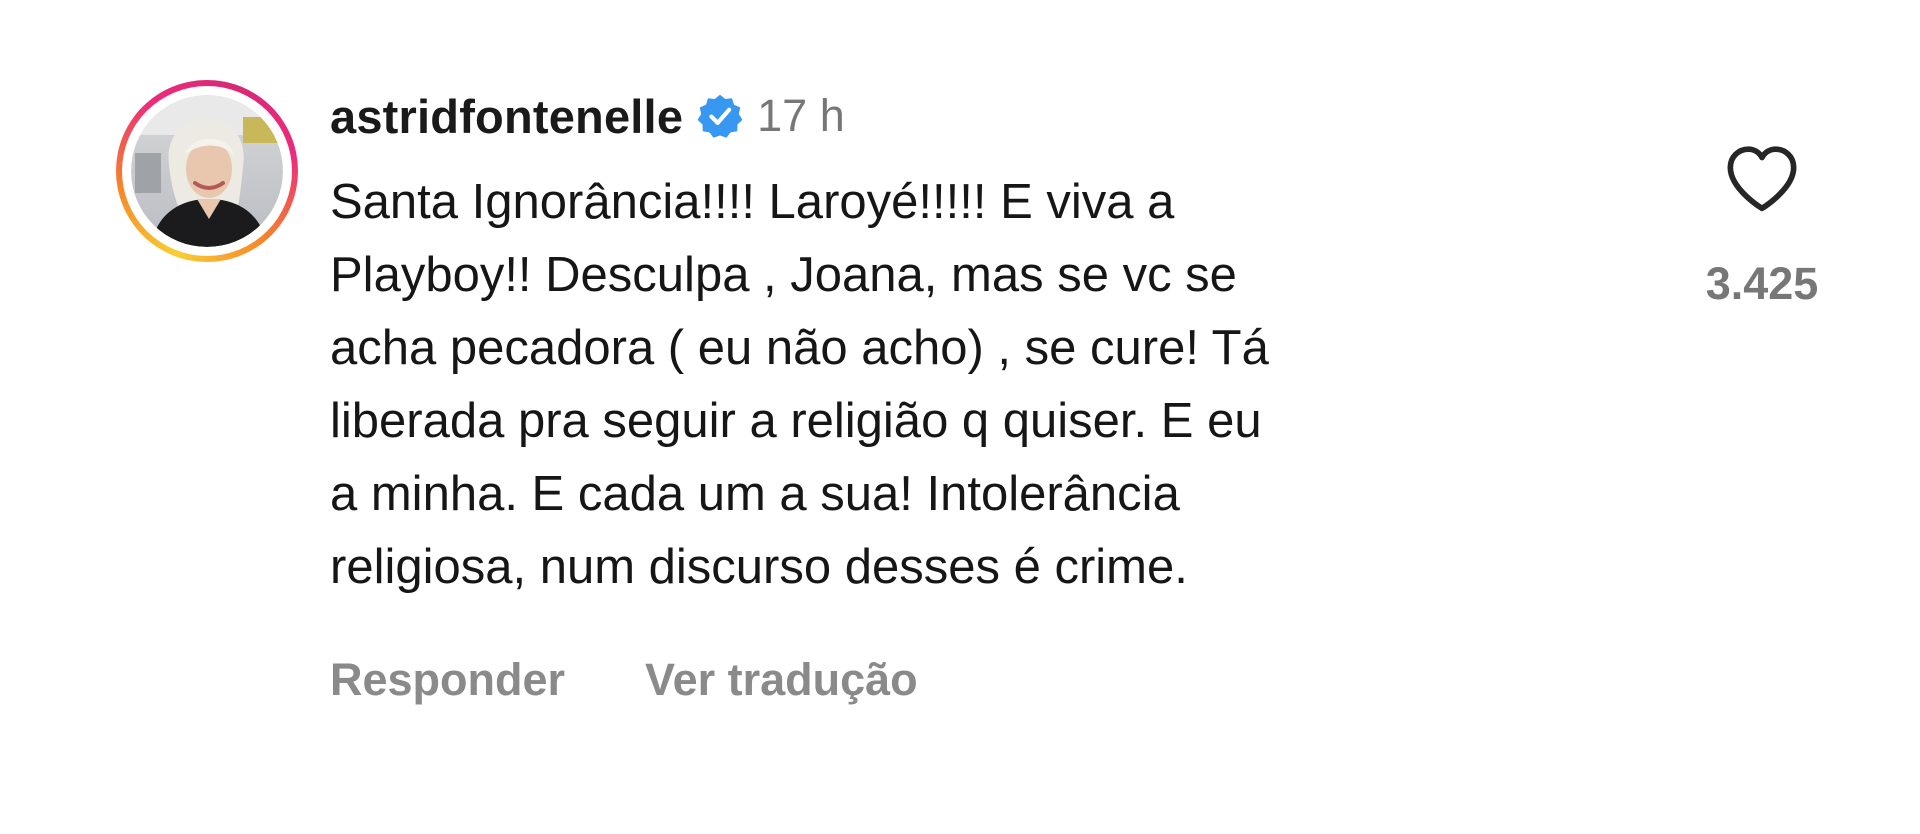 The height and width of the screenshot is (834, 1920). Describe the element at coordinates (781, 680) in the screenshot. I see `see-translation-button: Ver tradução` at that location.